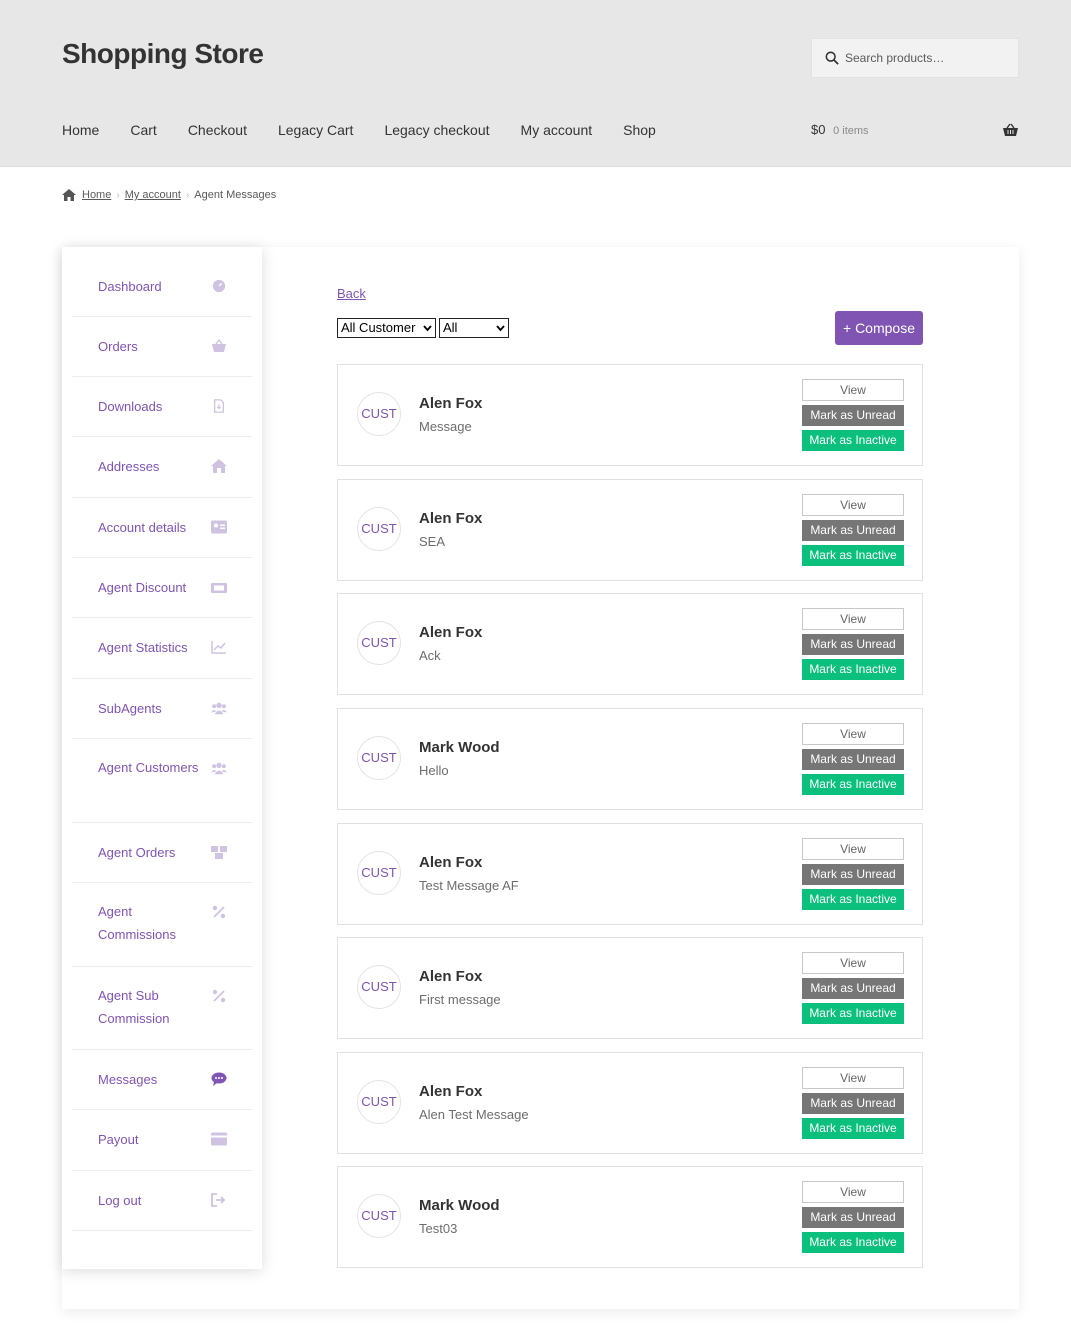 The image size is (1071, 1344). Describe the element at coordinates (219, 286) in the screenshot. I see `dashboard-icon` at that location.